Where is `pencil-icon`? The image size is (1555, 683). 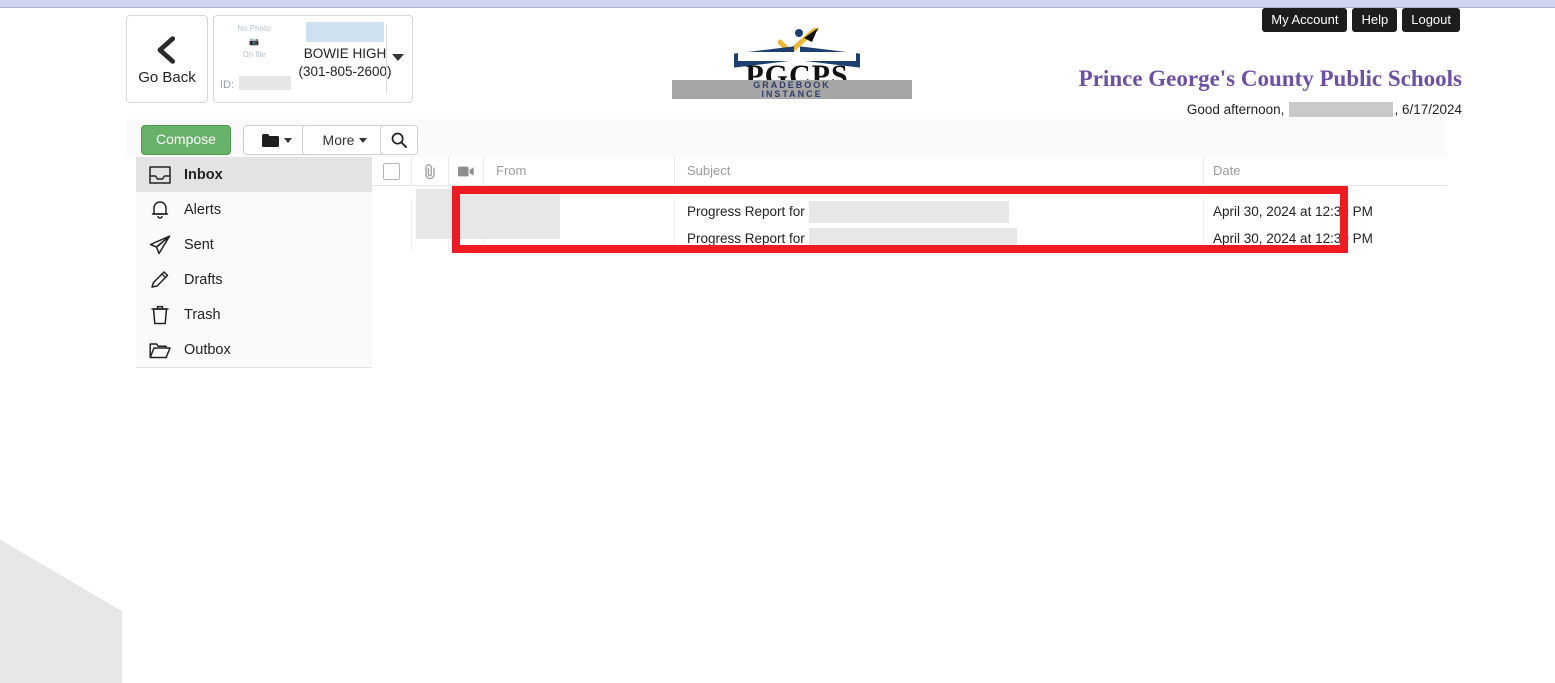 pencil-icon is located at coordinates (160, 279).